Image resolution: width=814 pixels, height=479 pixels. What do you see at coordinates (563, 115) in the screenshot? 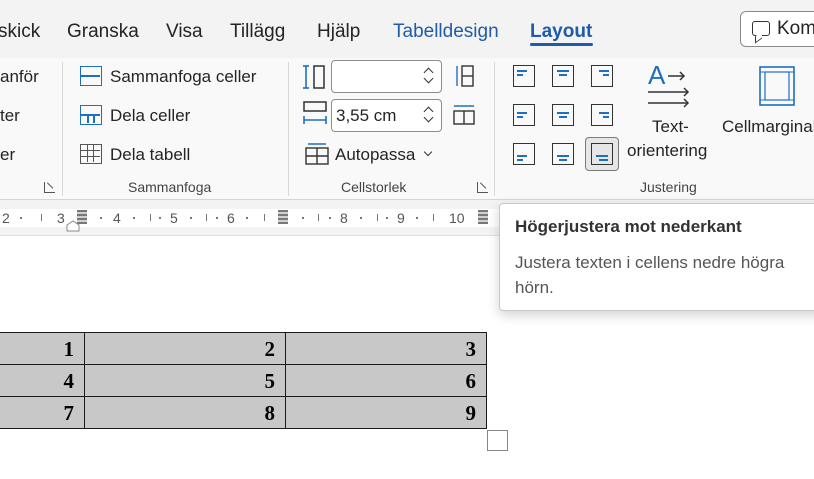
I see `align-center-icon` at bounding box center [563, 115].